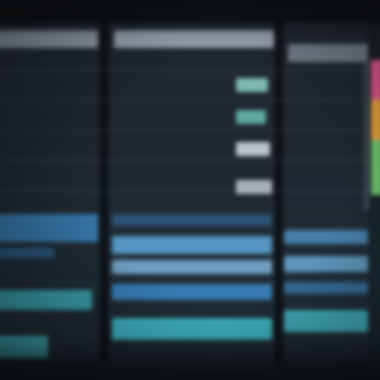 The image size is (380, 380). Describe the element at coordinates (366, 135) in the screenshot. I see `vertical-scrollbar` at that location.